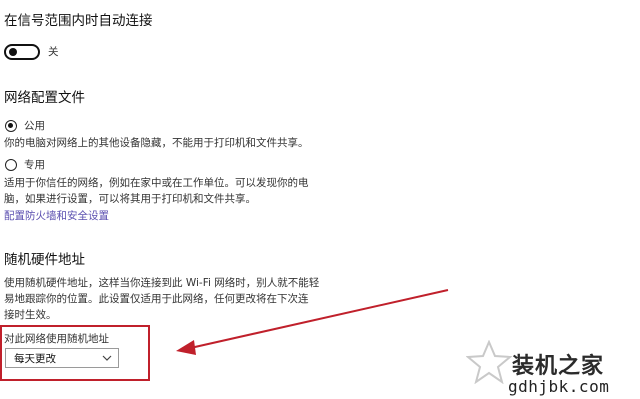  I want to click on watermark-url: gdhjbk.com, so click(559, 386).